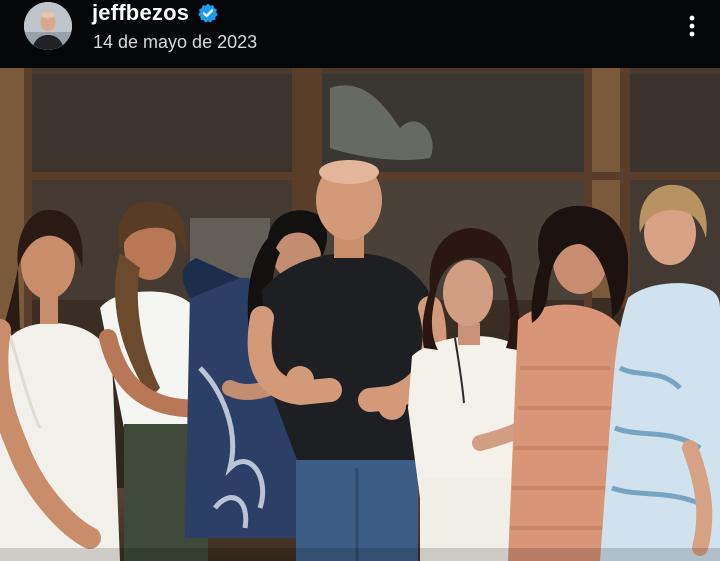 Image resolution: width=720 pixels, height=561 pixels. I want to click on username-row: jeffbezos, so click(155, 13).